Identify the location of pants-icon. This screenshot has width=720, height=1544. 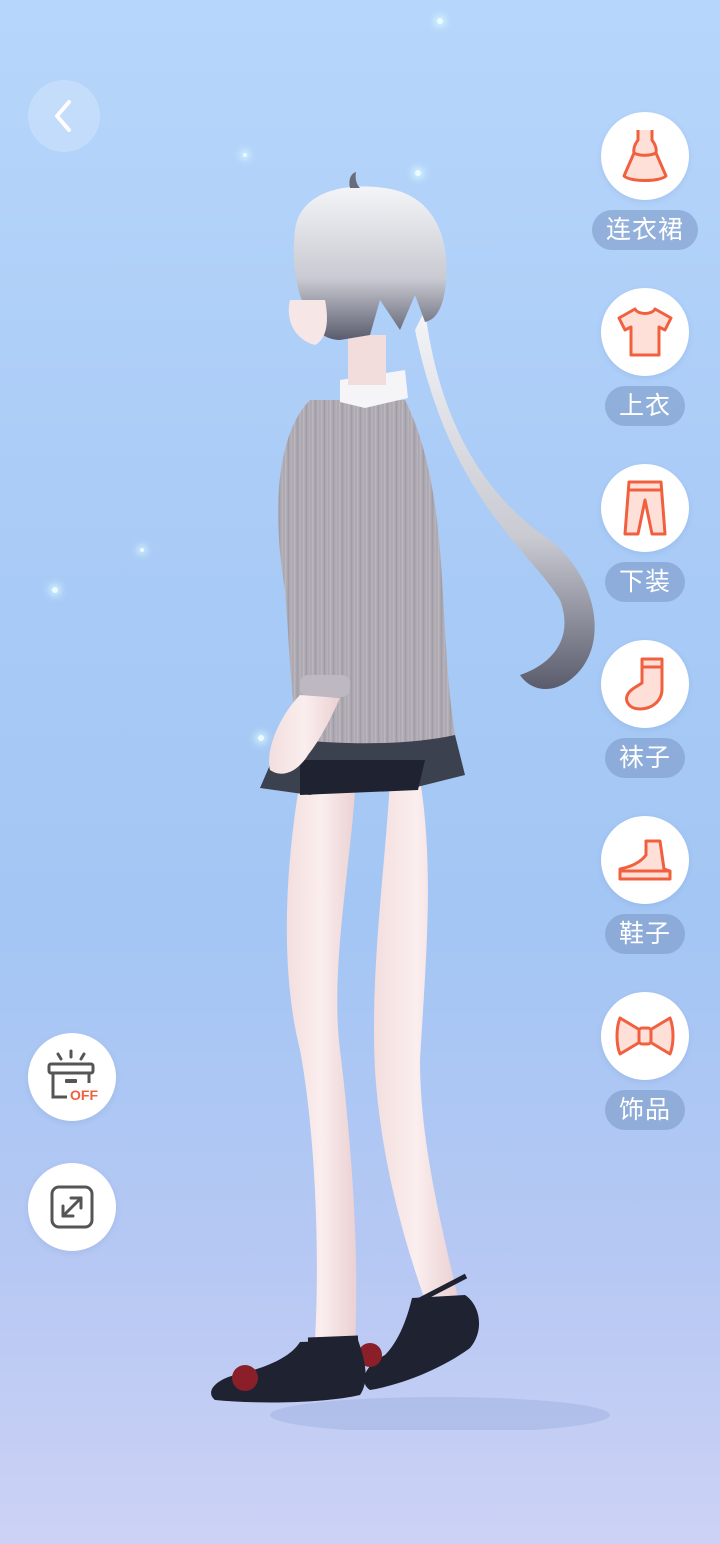
(645, 508).